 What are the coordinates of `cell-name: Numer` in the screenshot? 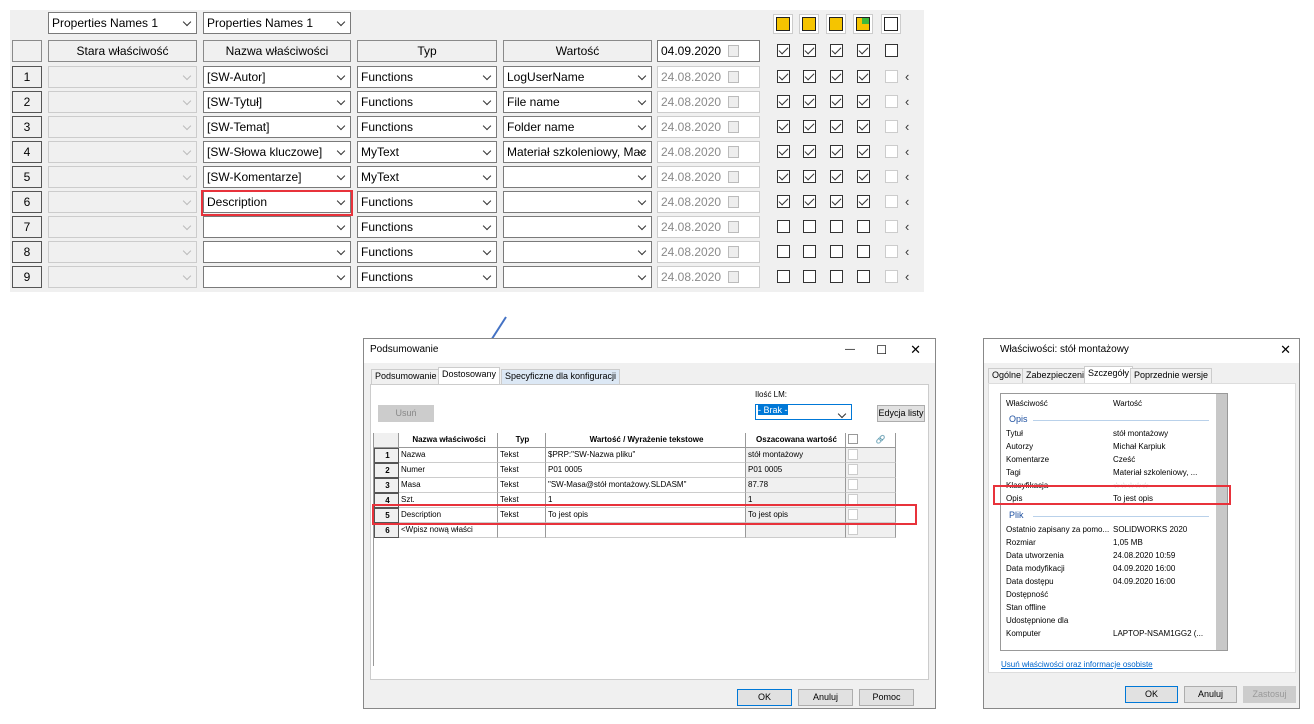 It's located at (448, 470).